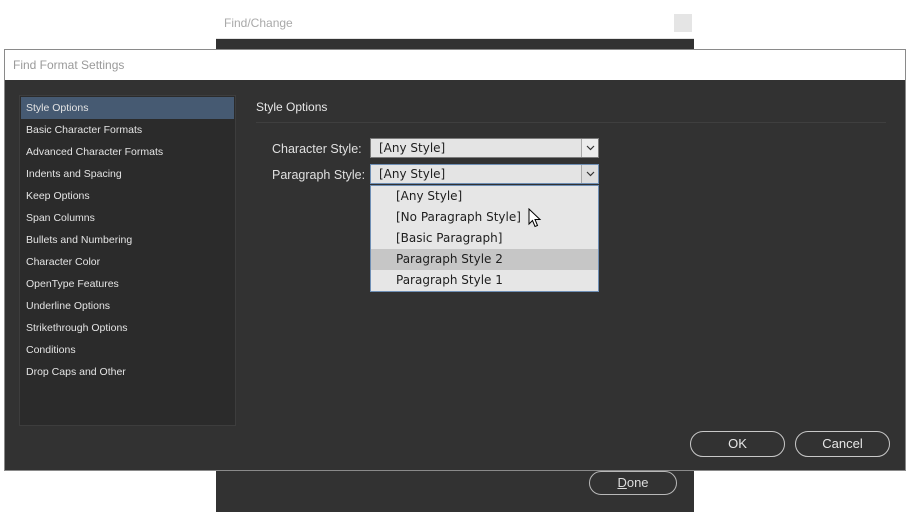 This screenshot has height=526, width=916. Describe the element at coordinates (127, 196) in the screenshot. I see `sidebar-item-keep-options: Keep Options` at that location.